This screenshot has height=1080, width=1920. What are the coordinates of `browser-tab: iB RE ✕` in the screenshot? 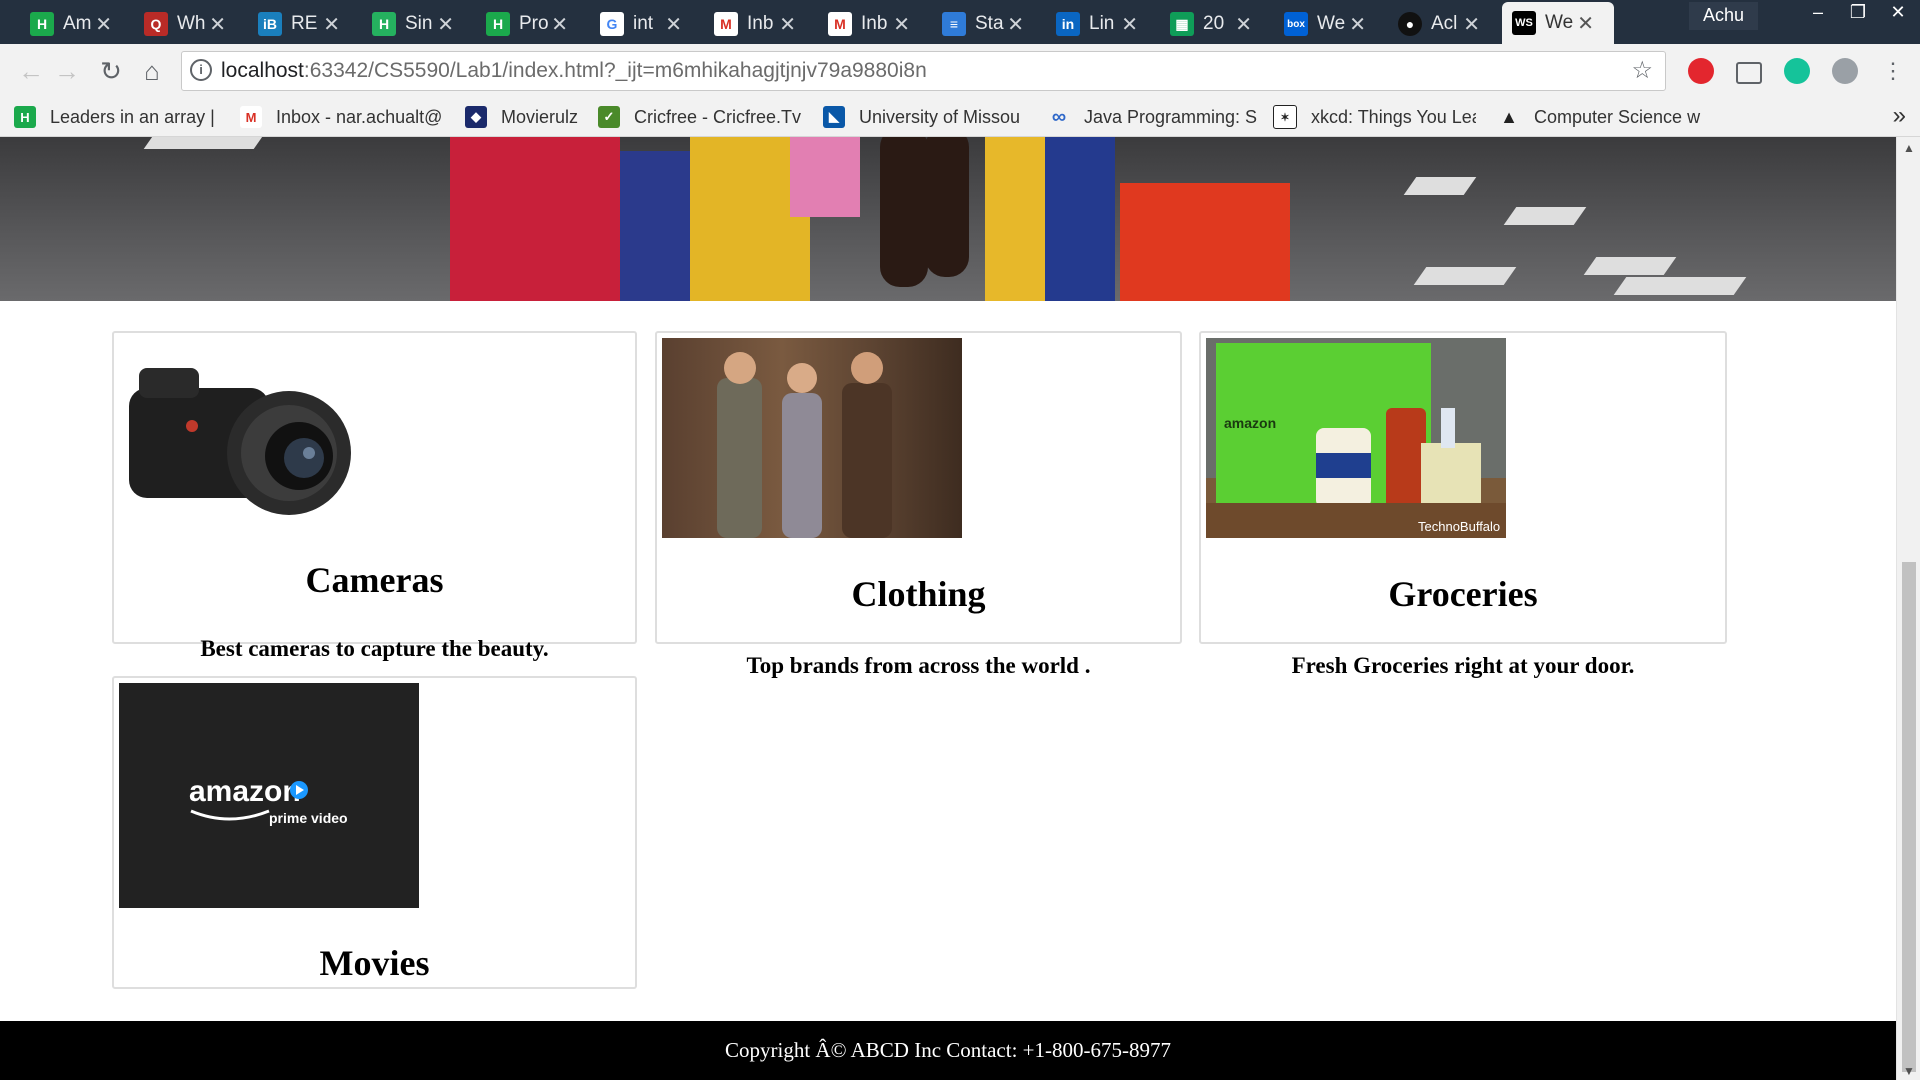 It's located at (304, 24).